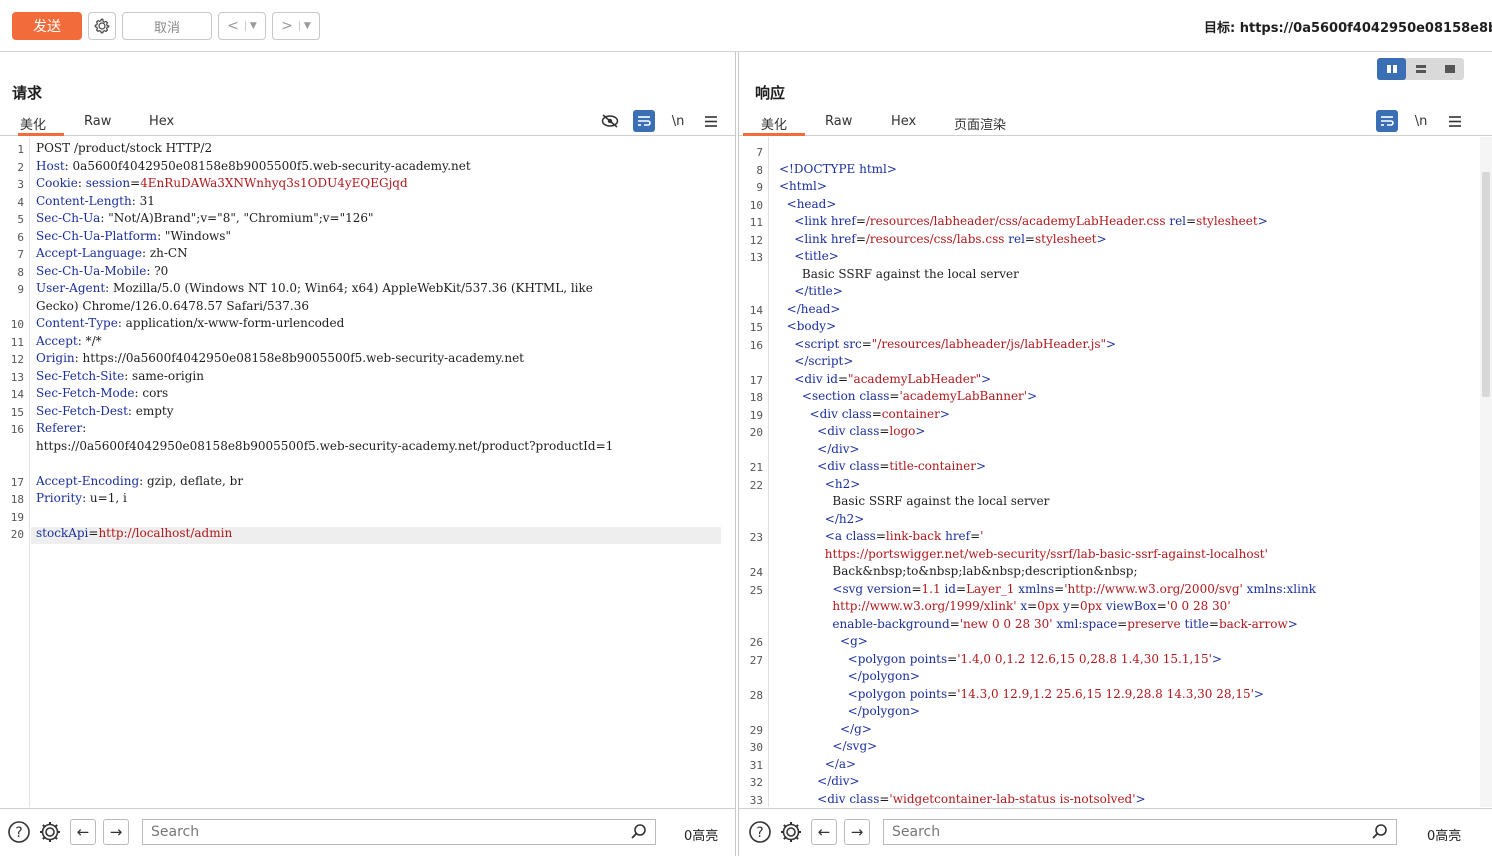 The image size is (1492, 856). Describe the element at coordinates (885, 379) in the screenshot. I see `response-line: <div id="academyLabHeader">` at that location.